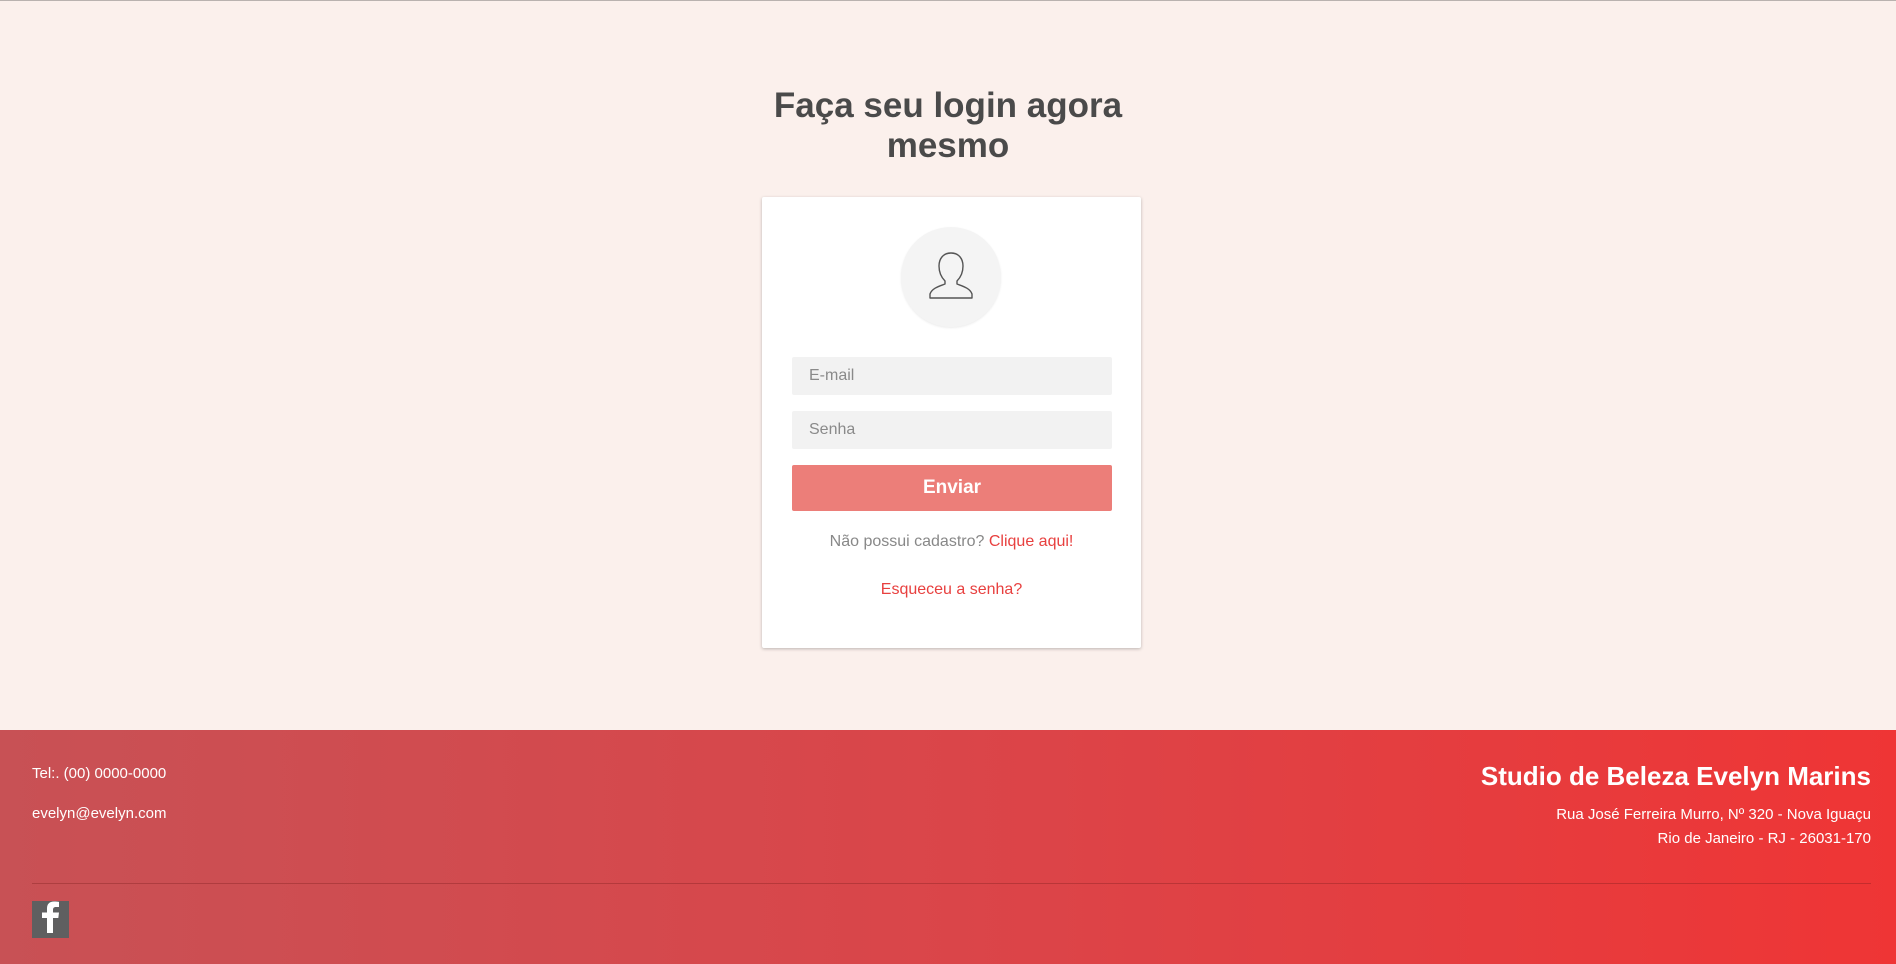 The width and height of the screenshot is (1896, 964). What do you see at coordinates (907, 541) in the screenshot?
I see `register-prompt-text: Não possui cadastro?` at bounding box center [907, 541].